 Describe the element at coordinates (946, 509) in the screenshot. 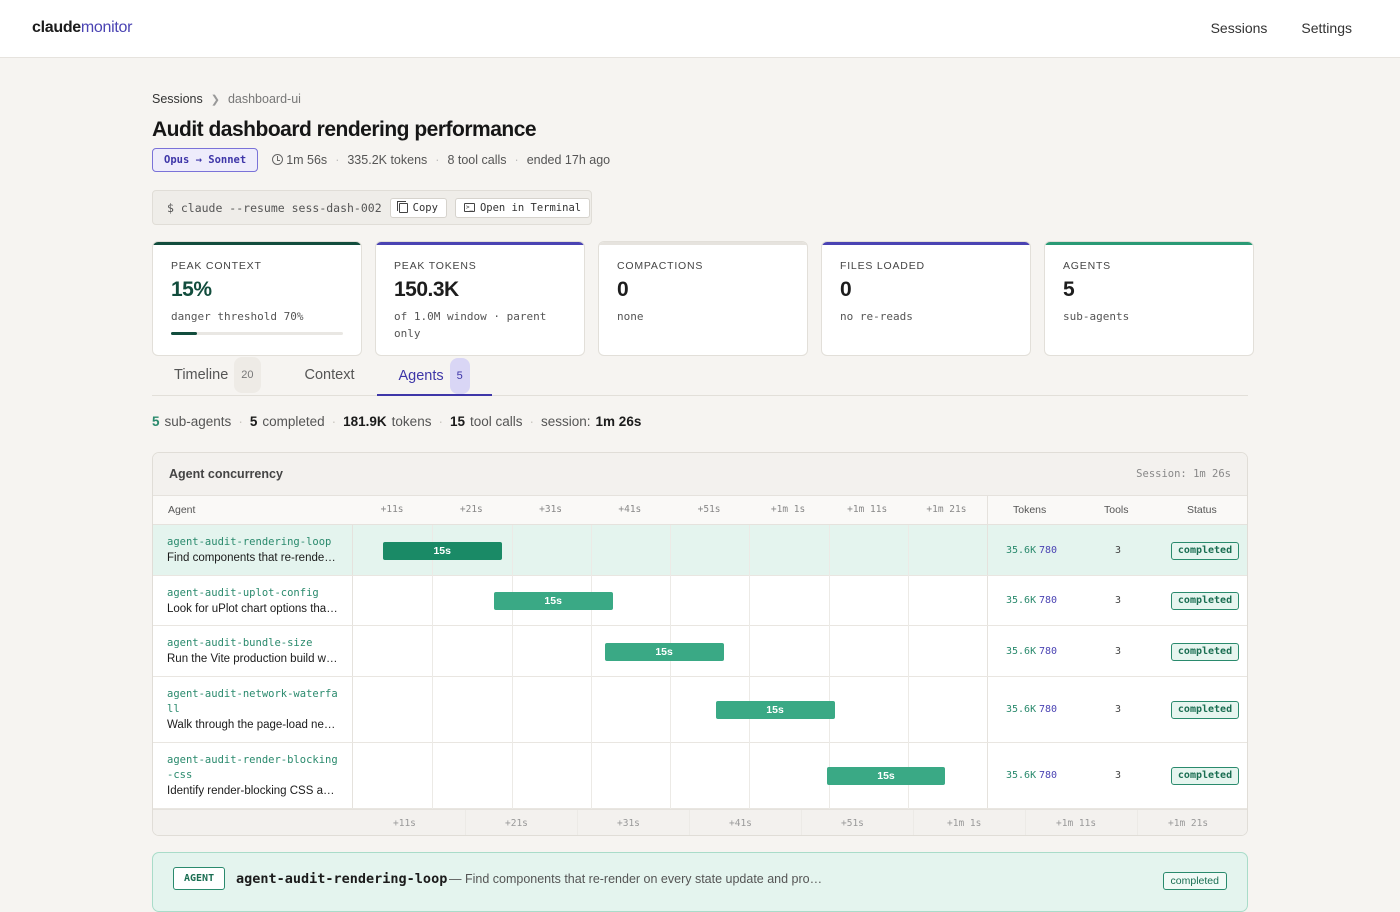

I see `time-tick: +1m 21s` at that location.